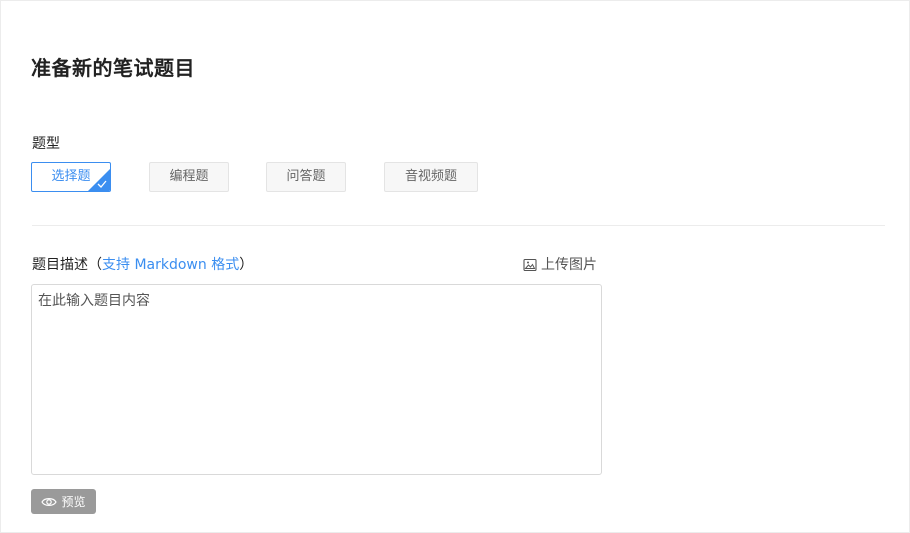 The width and height of the screenshot is (910, 533). Describe the element at coordinates (102, 184) in the screenshot. I see `checkmark-icon` at that location.